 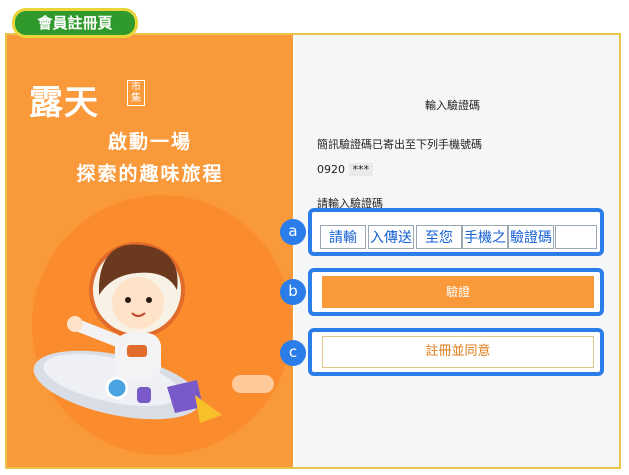 What do you see at coordinates (331, 169) in the screenshot?
I see `phone-prefix: 0920` at bounding box center [331, 169].